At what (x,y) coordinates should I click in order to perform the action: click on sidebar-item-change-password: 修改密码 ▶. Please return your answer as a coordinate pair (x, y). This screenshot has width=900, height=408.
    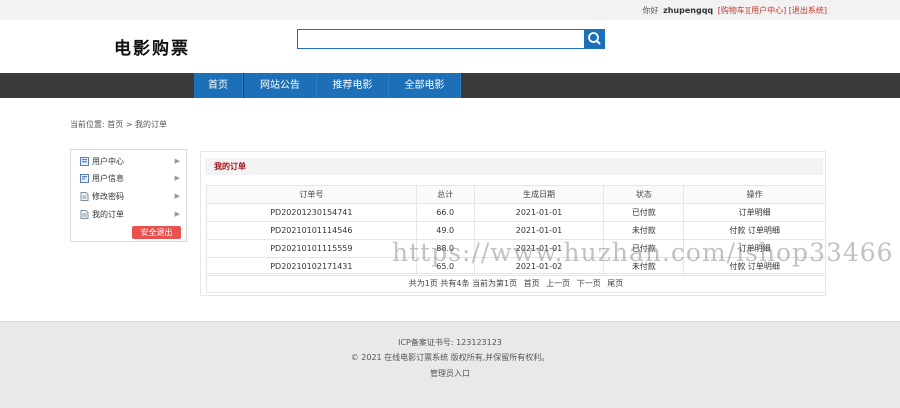
    Looking at the image, I should click on (132, 196).